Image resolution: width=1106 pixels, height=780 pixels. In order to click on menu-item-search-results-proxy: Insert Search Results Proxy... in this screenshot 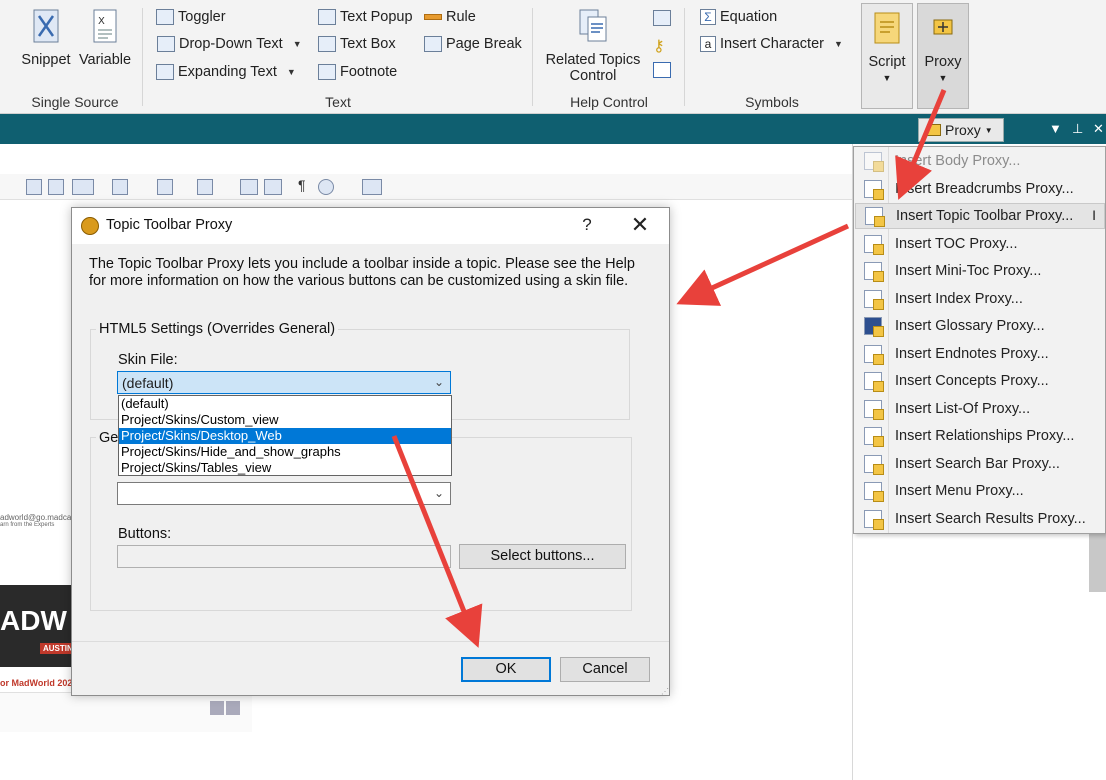, I will do `click(980, 519)`.